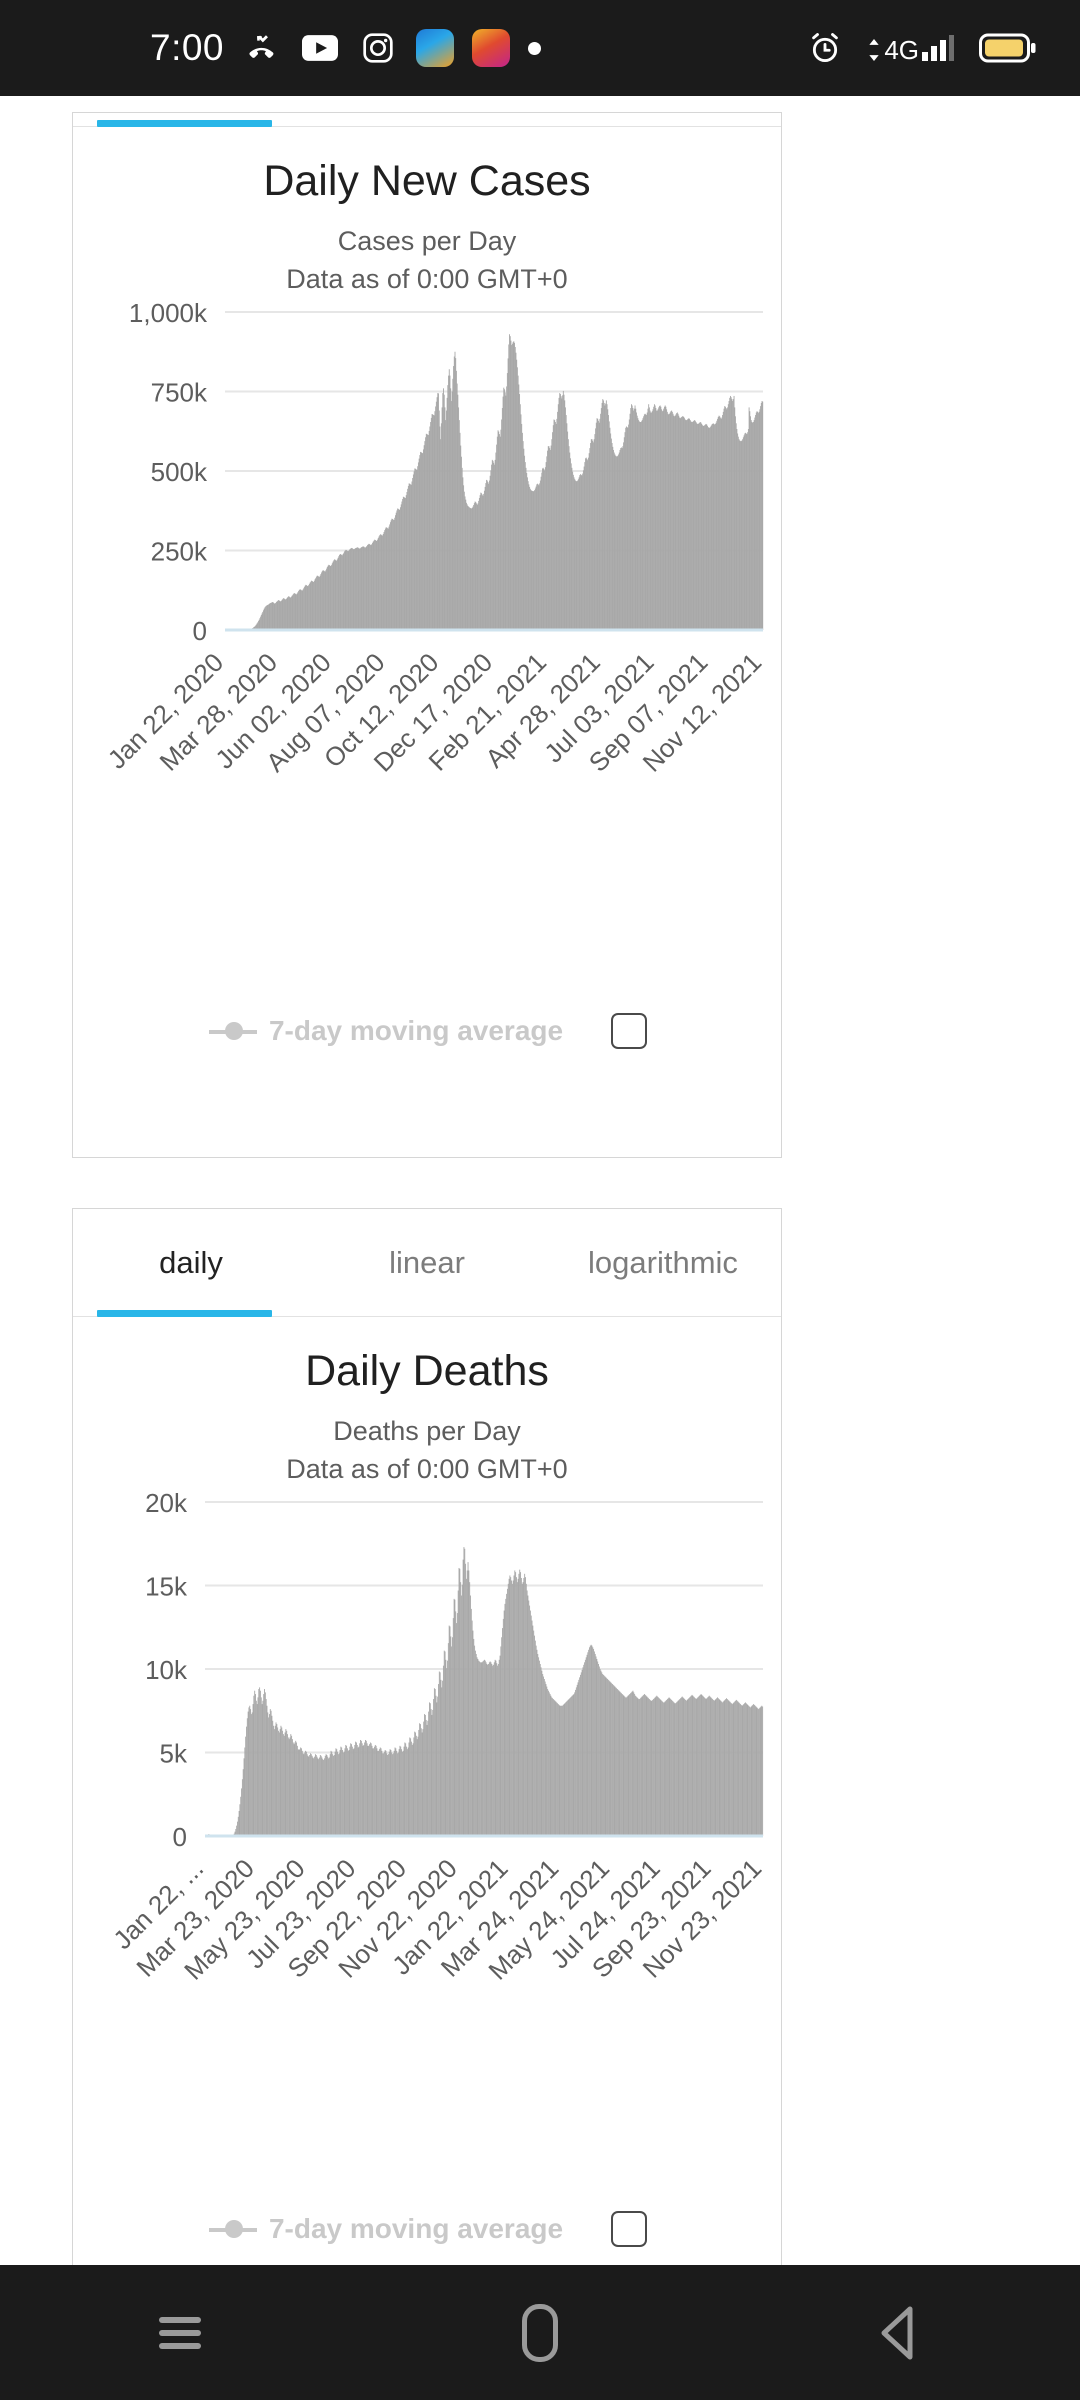 The width and height of the screenshot is (1080, 2400). What do you see at coordinates (427, 278) in the screenshot?
I see `card1-data-note: Data as of 0:00 GMT+0` at bounding box center [427, 278].